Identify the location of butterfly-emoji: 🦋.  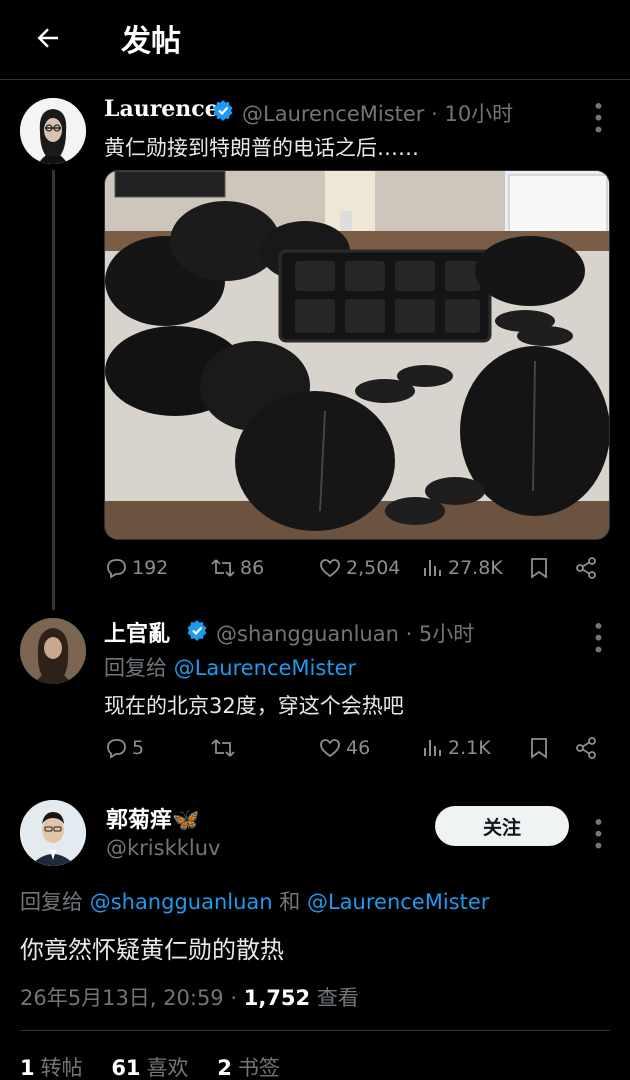
(186, 820).